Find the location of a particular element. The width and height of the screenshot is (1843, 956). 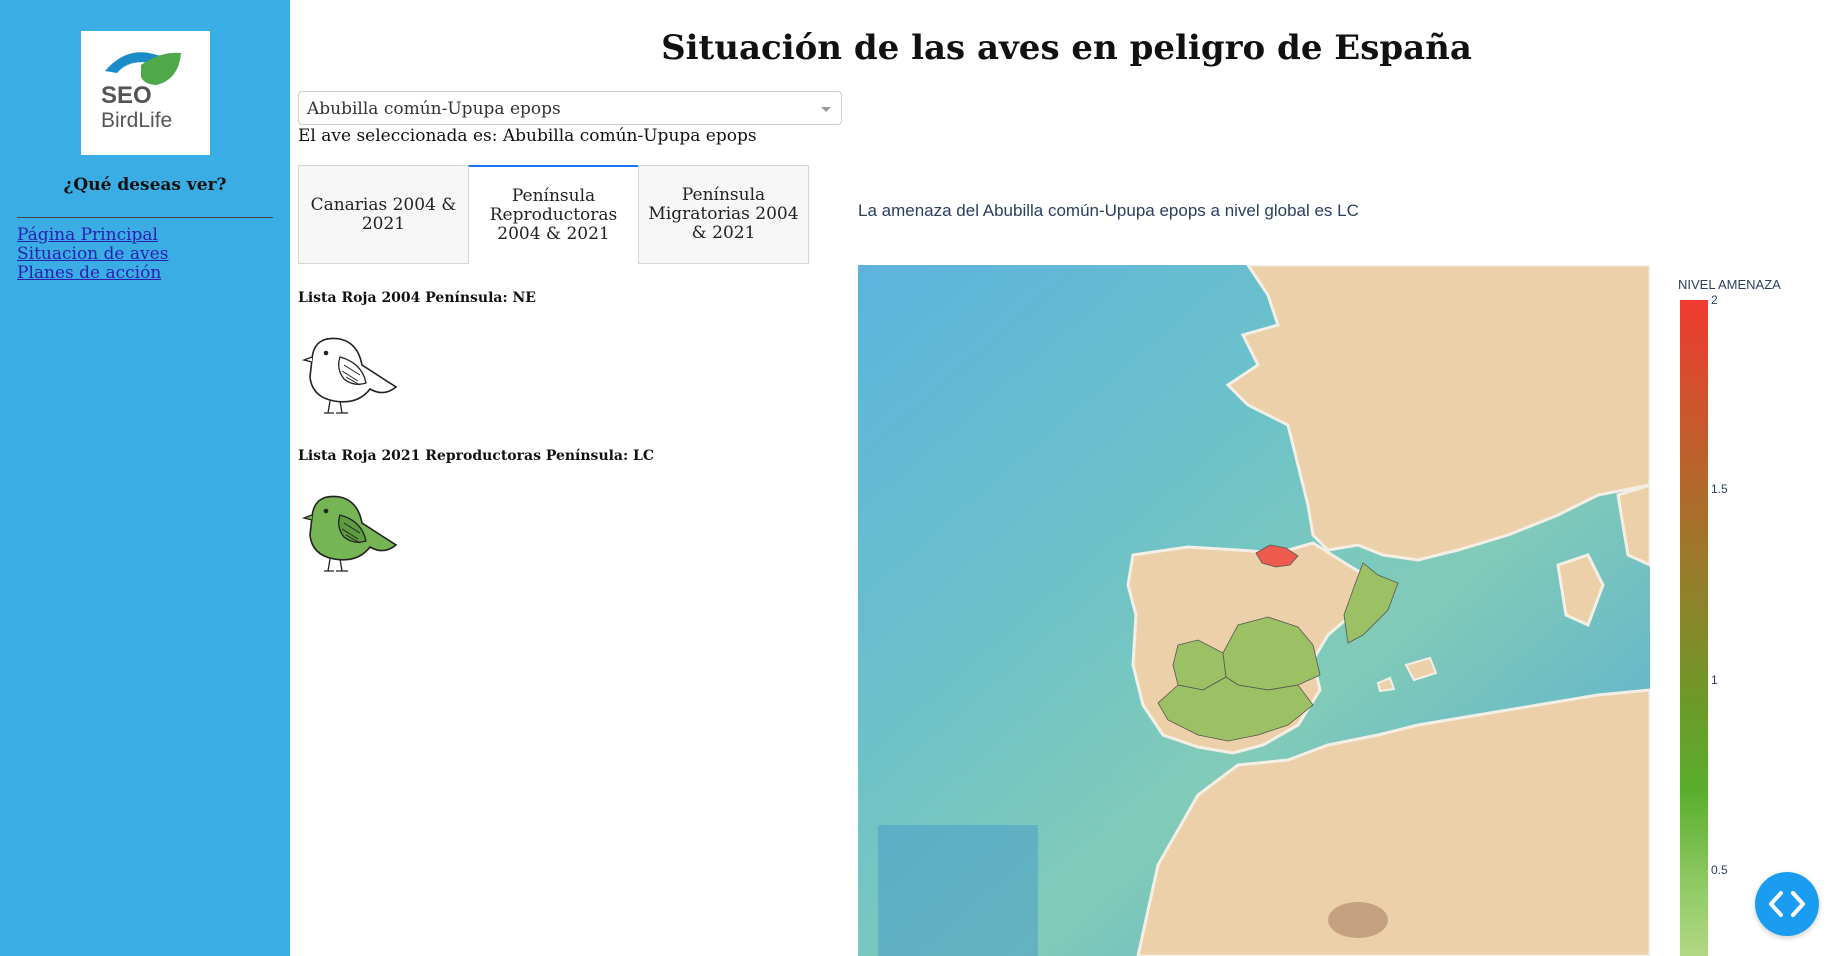

bird-green-icon is located at coordinates (350, 530).